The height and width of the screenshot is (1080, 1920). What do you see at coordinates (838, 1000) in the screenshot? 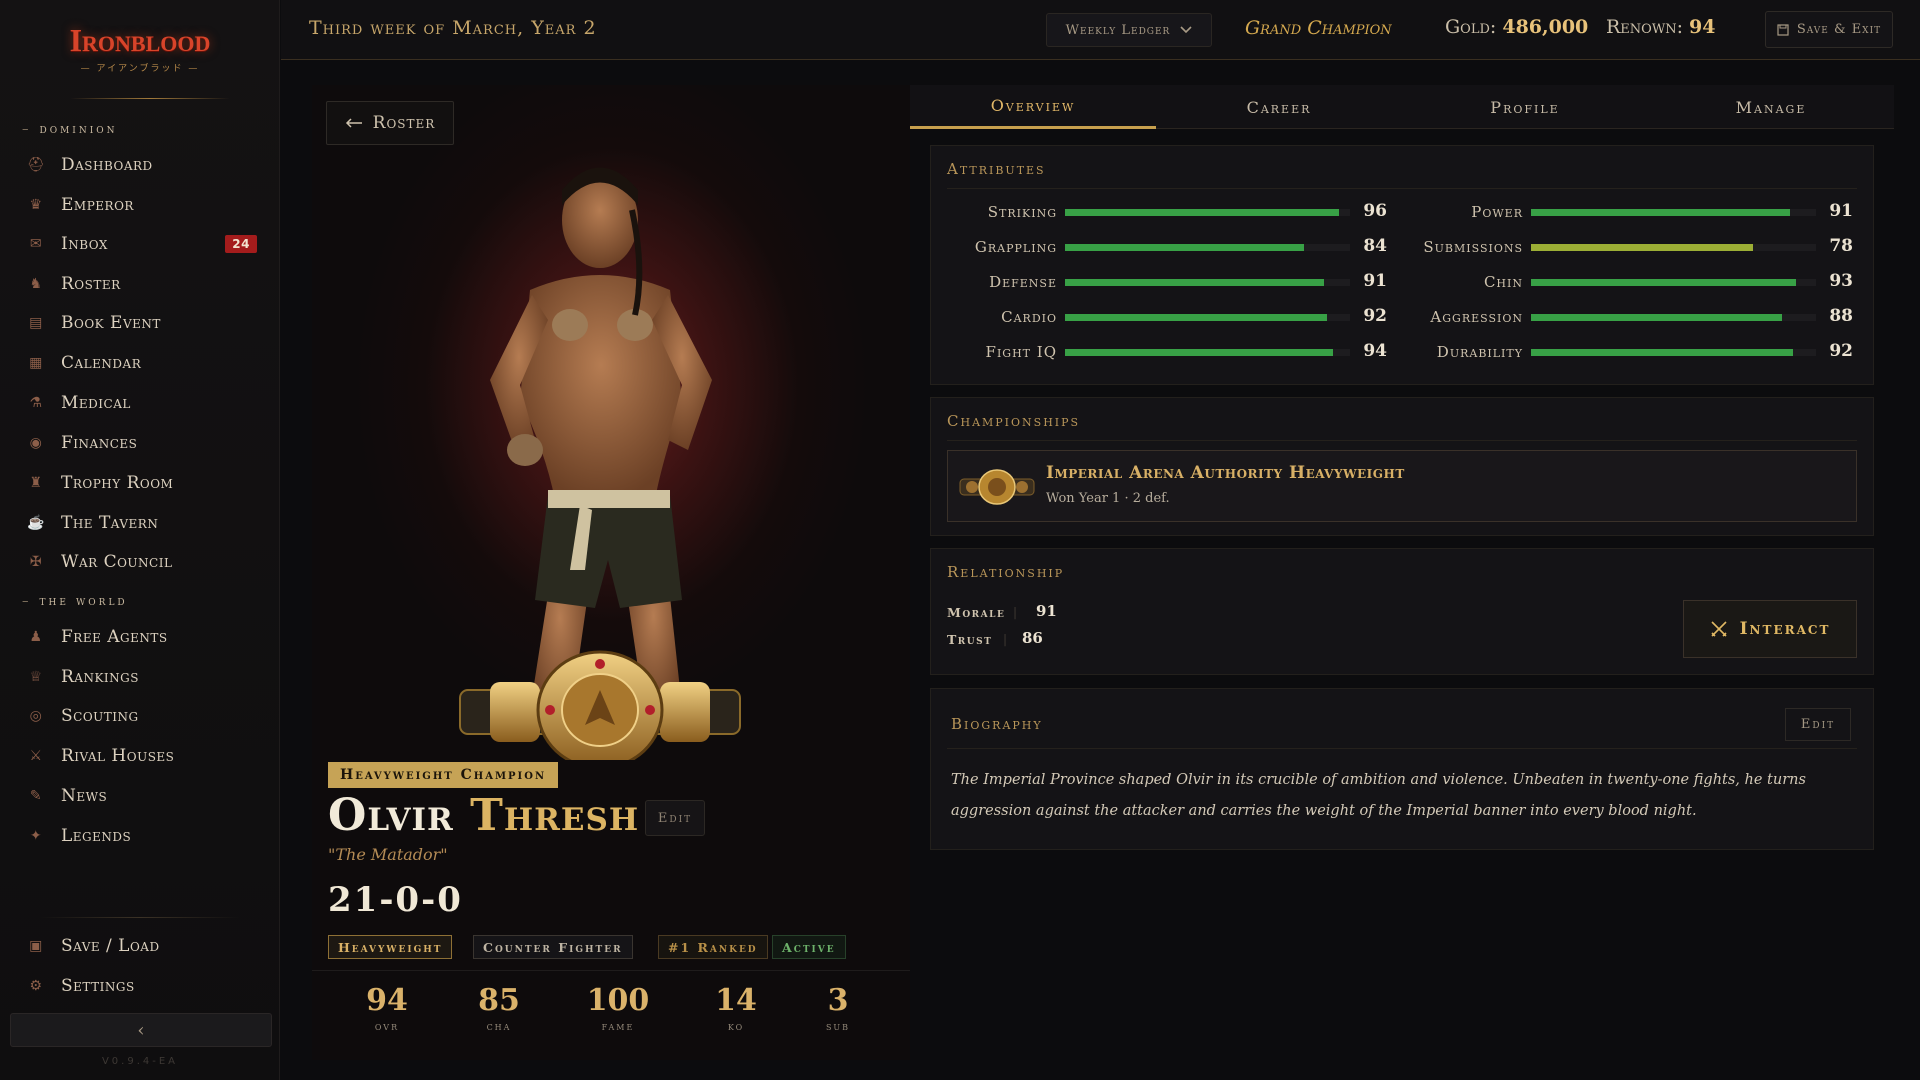
I see `stat-value: 3` at bounding box center [838, 1000].